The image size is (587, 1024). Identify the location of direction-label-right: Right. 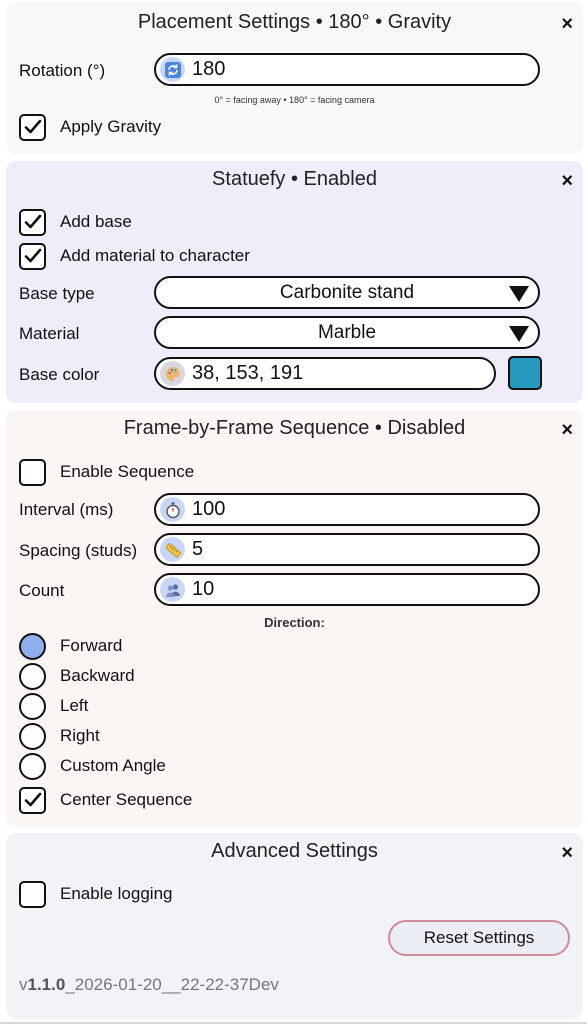
(80, 735).